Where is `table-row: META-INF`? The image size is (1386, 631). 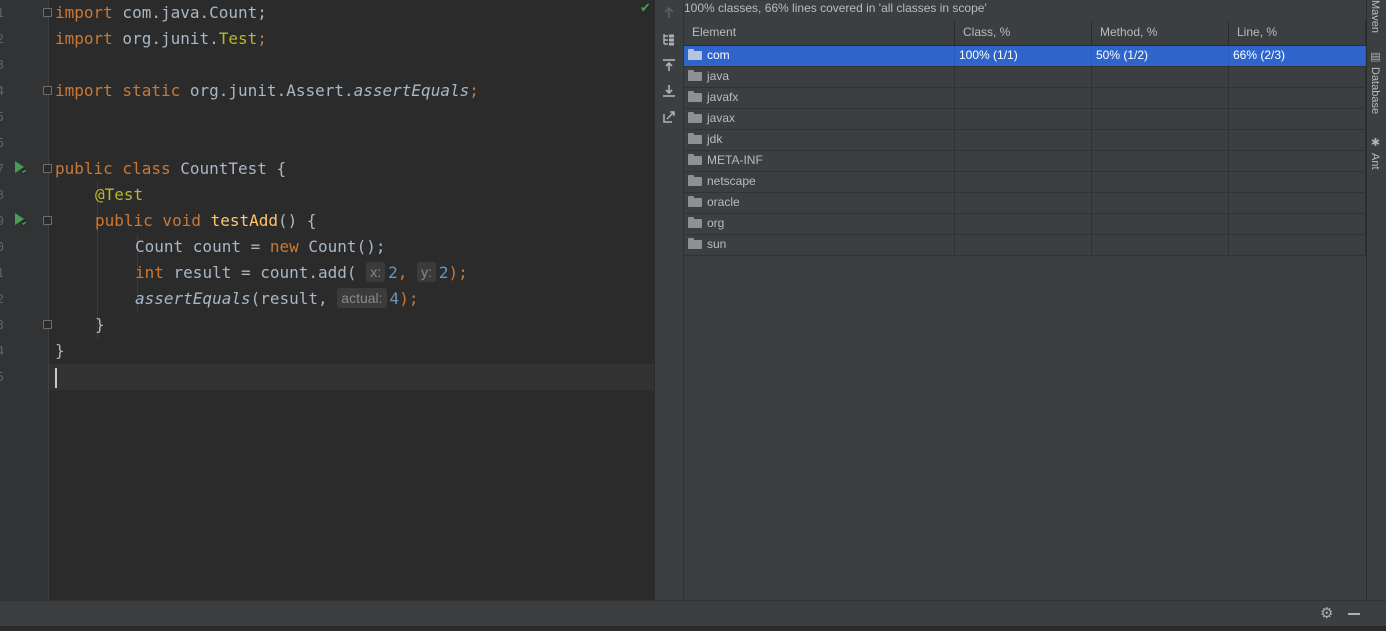 table-row: META-INF is located at coordinates (1025, 161).